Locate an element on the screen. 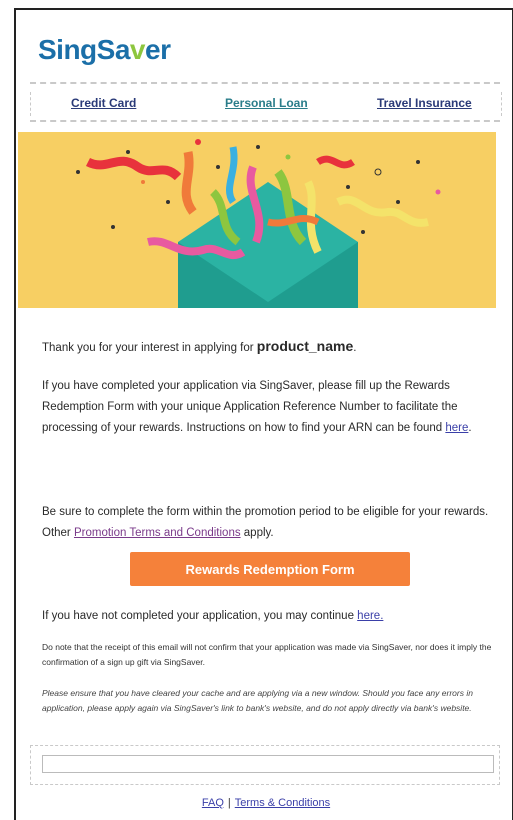 This screenshot has width=513, height=820. terms-conditions-link: Terms & Conditions is located at coordinates (282, 803).